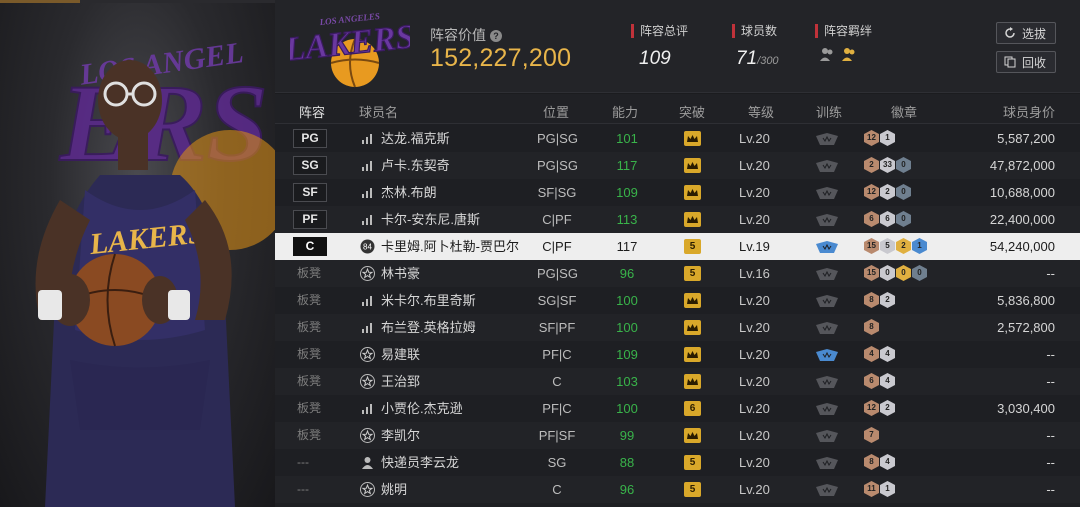 This screenshot has width=1080, height=507. What do you see at coordinates (904, 111) in the screenshot?
I see `col-badges: 徽章` at bounding box center [904, 111].